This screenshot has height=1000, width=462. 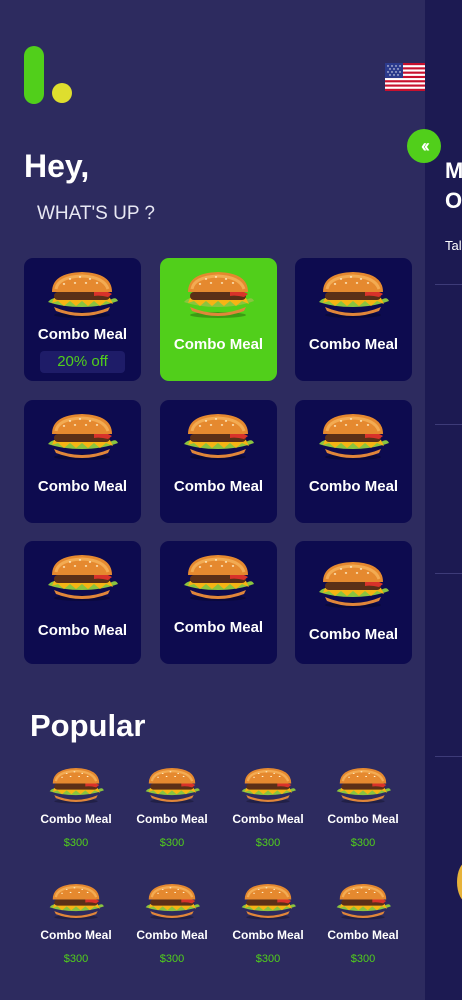 What do you see at coordinates (54, 76) in the screenshot?
I see `app-logo` at bounding box center [54, 76].